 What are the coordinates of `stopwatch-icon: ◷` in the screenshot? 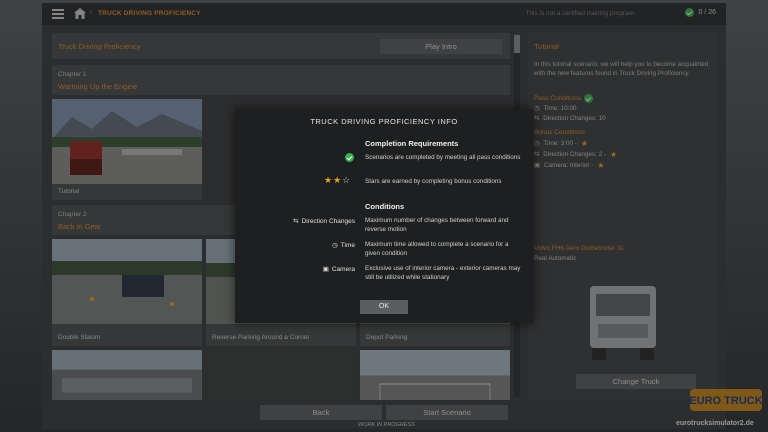 It's located at (335, 245).